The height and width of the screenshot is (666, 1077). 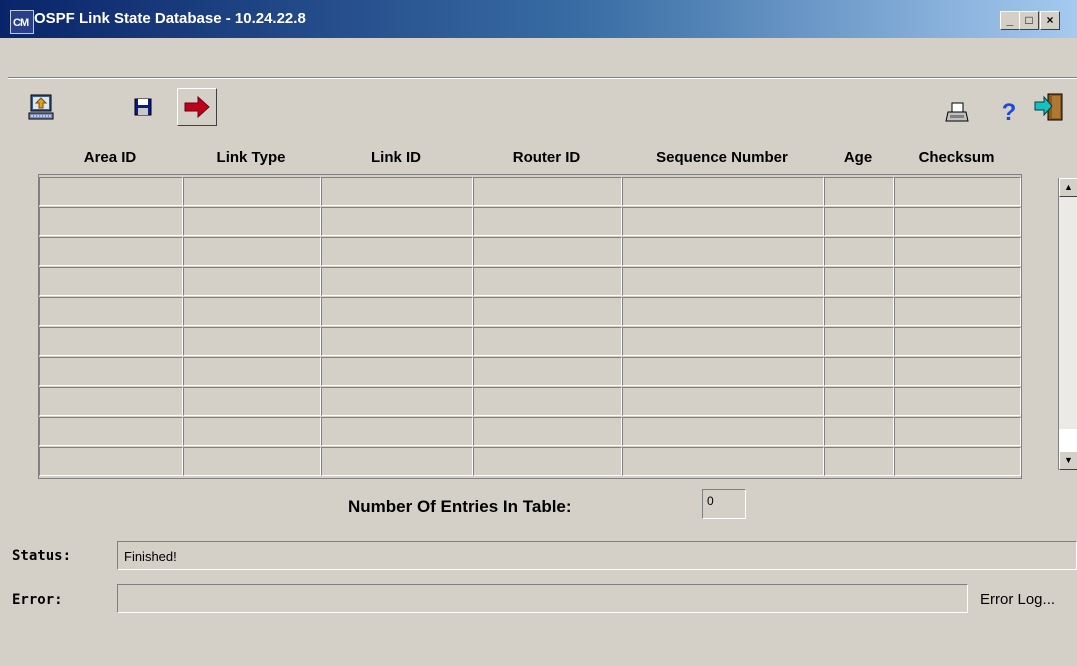 What do you see at coordinates (722, 157) in the screenshot?
I see `column-header-sequence-number: Sequence Number` at bounding box center [722, 157].